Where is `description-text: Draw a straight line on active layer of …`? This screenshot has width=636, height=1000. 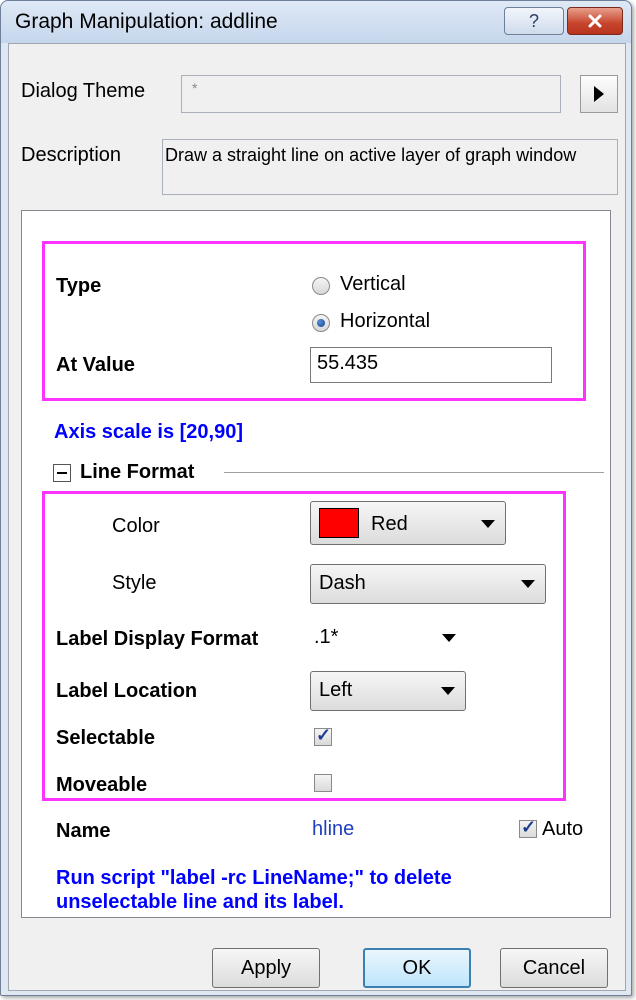
description-text: Draw a straight line on active layer of … is located at coordinates (390, 167).